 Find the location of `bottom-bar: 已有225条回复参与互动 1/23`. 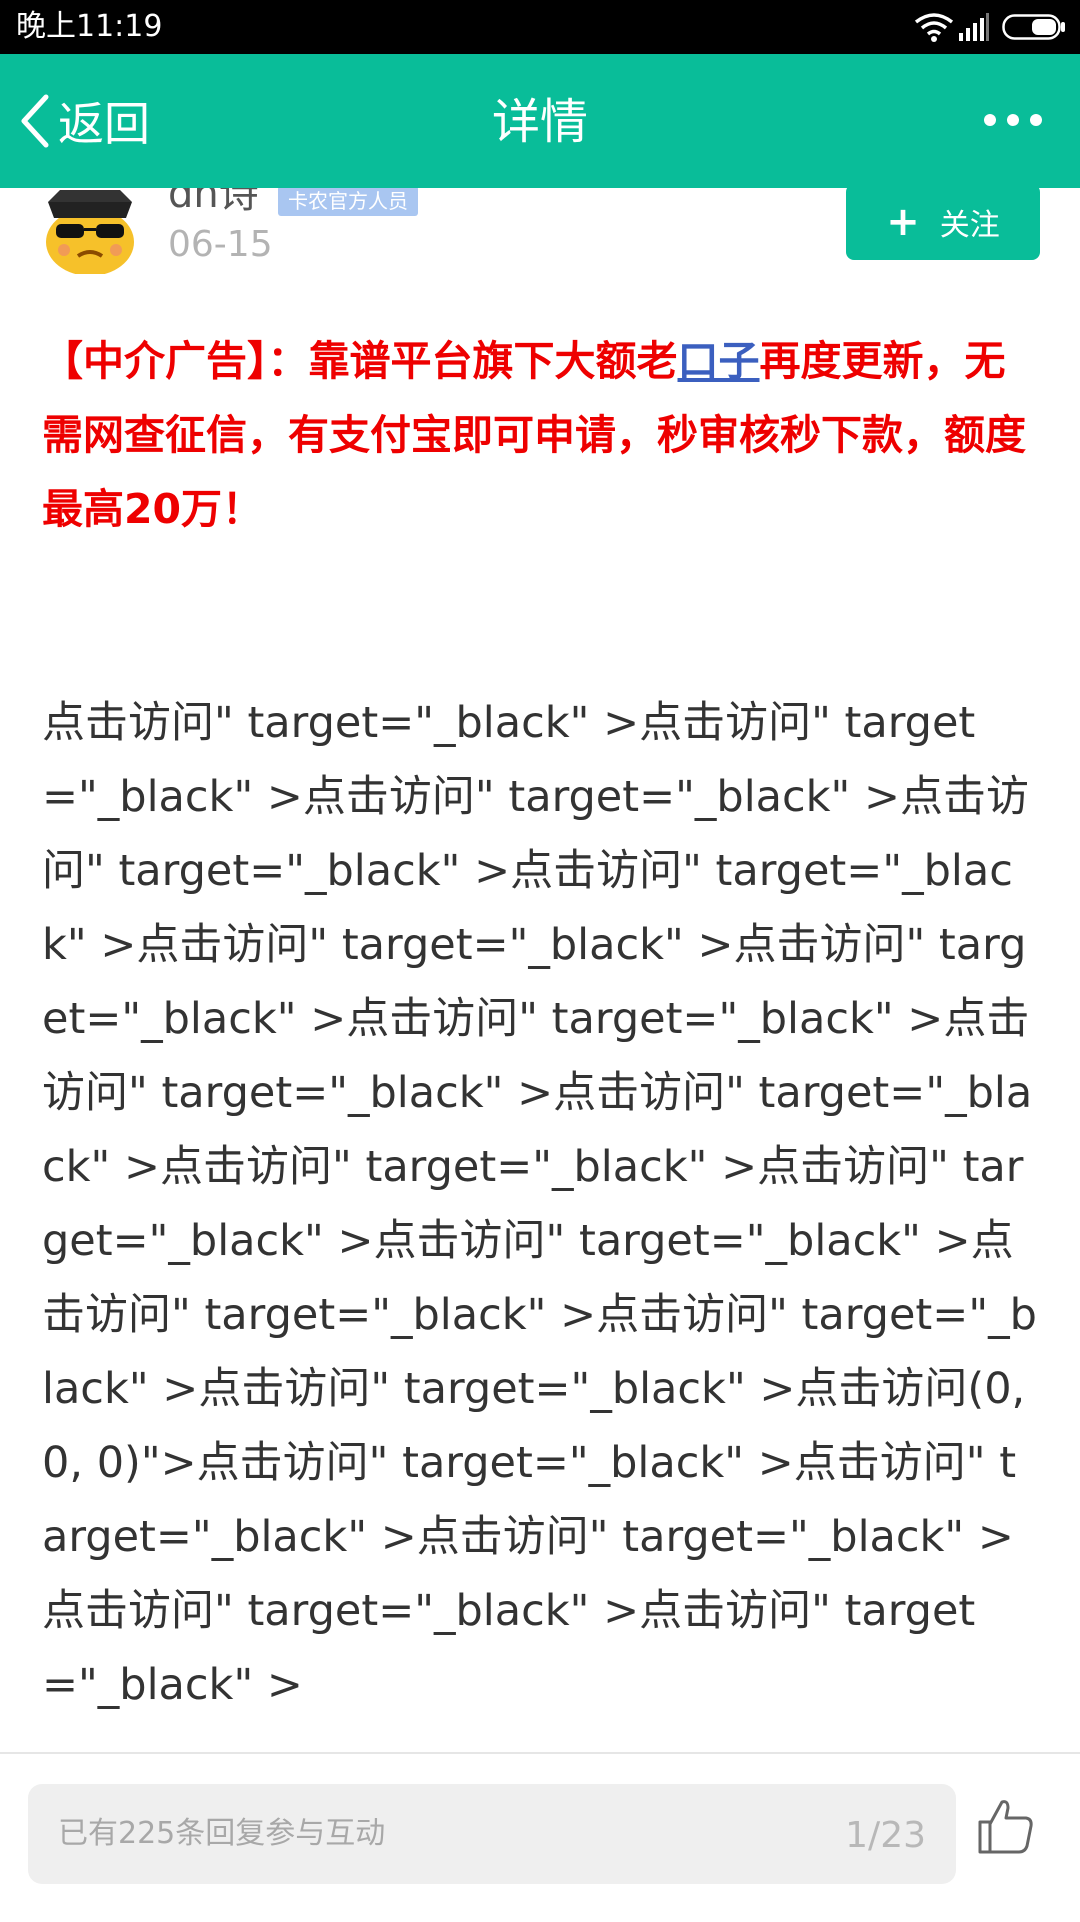

bottom-bar: 已有225条回复参与互动 1/23 is located at coordinates (540, 1837).